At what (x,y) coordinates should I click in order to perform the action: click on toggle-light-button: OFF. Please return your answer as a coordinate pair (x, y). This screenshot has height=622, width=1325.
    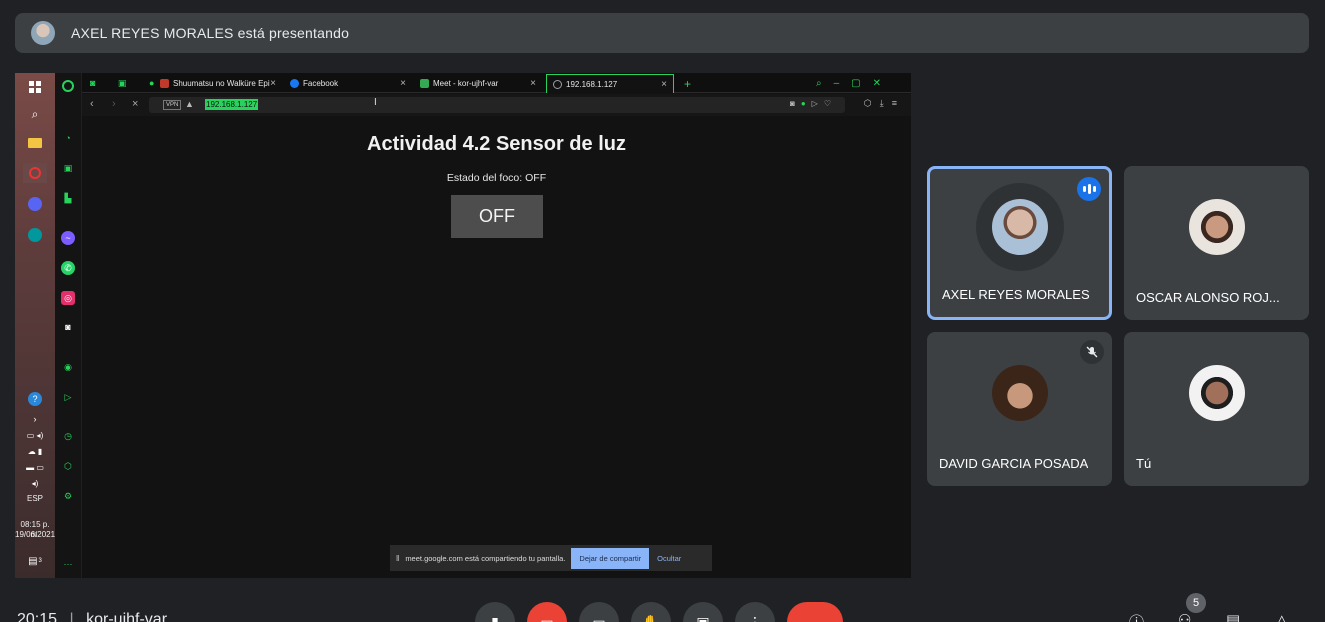
    Looking at the image, I should click on (497, 216).